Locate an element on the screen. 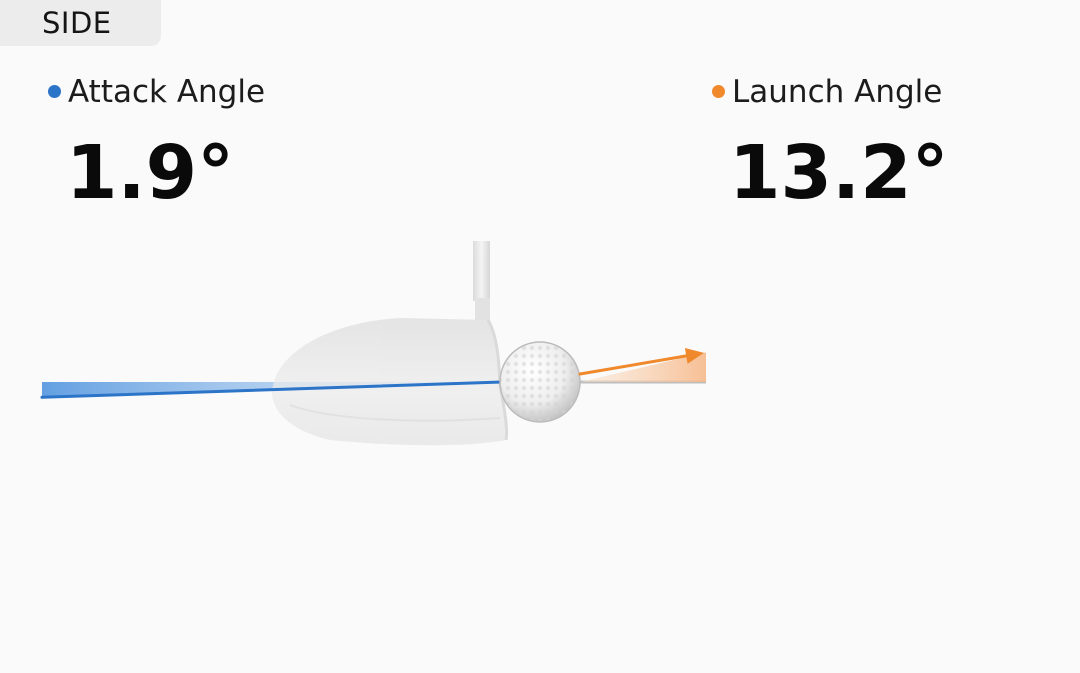 The height and width of the screenshot is (673, 1080). driver-head-icon is located at coordinates (390, 343).